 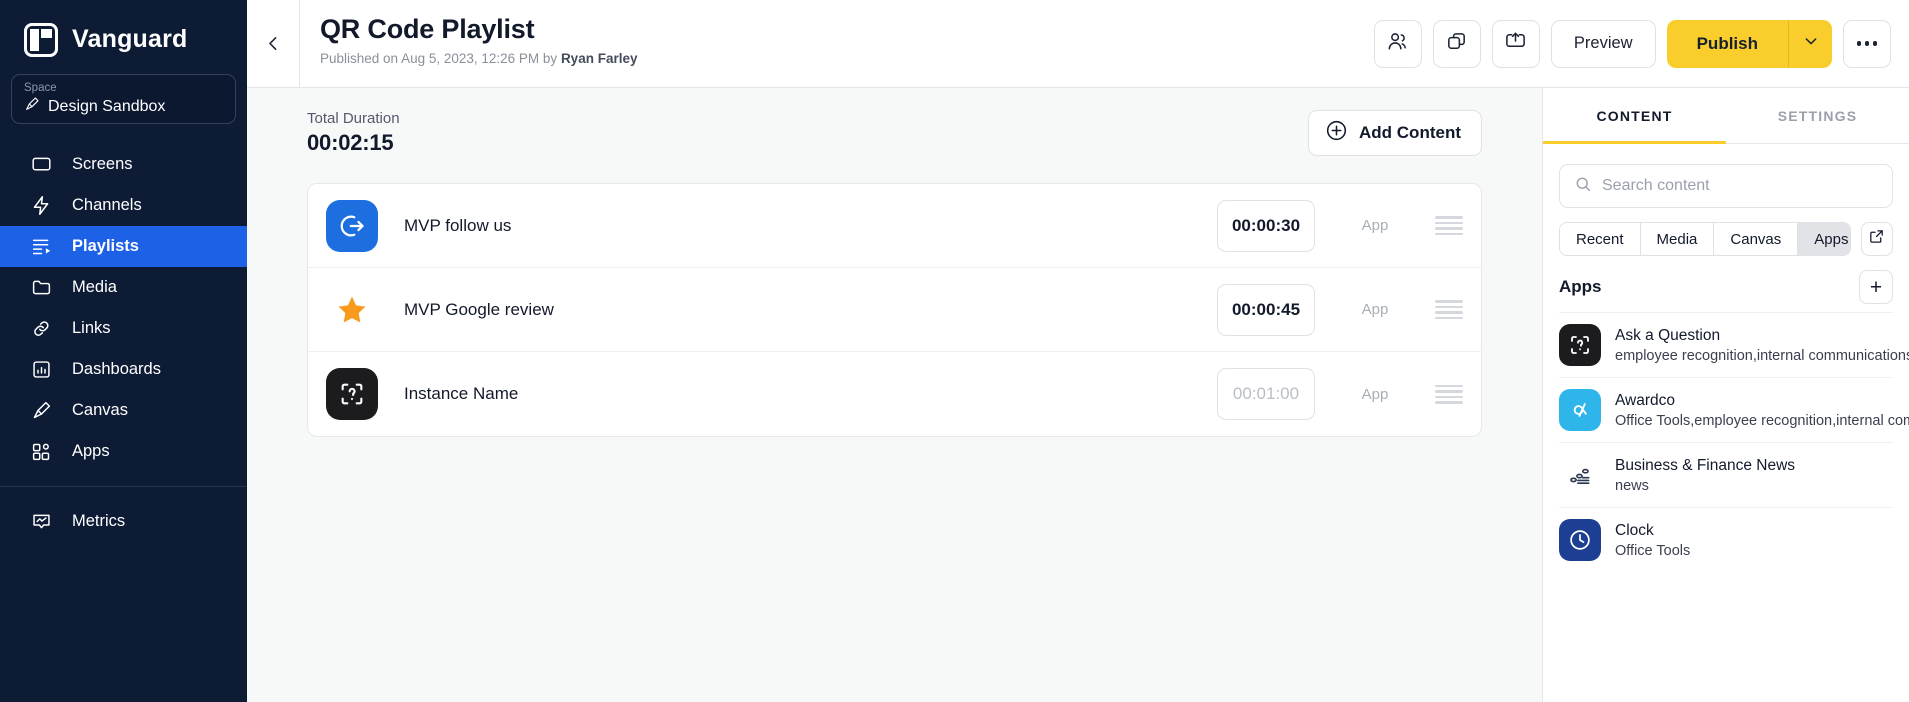 I want to click on share-users-button, so click(x=1397, y=43).